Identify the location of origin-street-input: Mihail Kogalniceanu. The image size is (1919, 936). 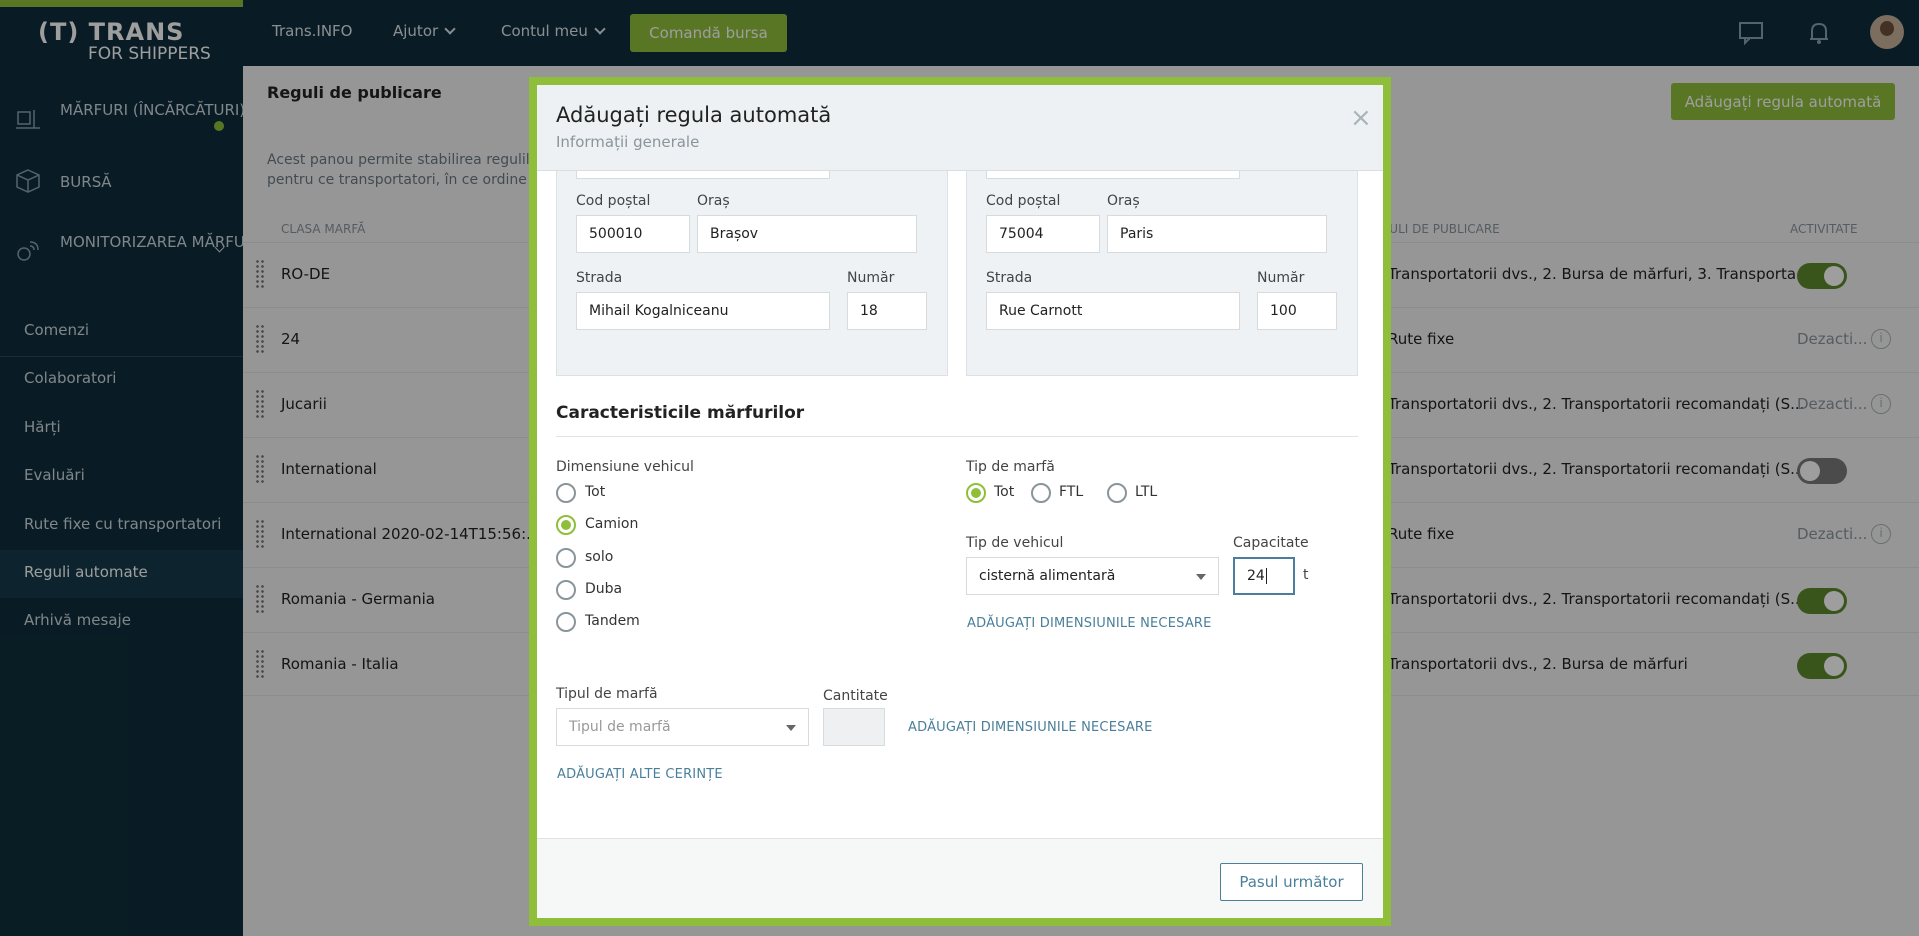
(703, 311).